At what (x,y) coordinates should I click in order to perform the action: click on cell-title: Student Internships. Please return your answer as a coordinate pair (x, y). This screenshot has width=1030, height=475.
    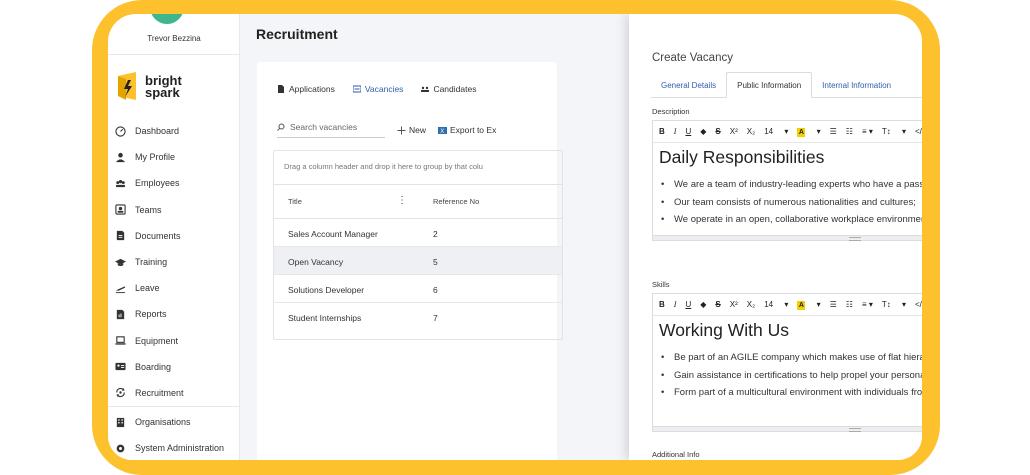
    Looking at the image, I should click on (325, 318).